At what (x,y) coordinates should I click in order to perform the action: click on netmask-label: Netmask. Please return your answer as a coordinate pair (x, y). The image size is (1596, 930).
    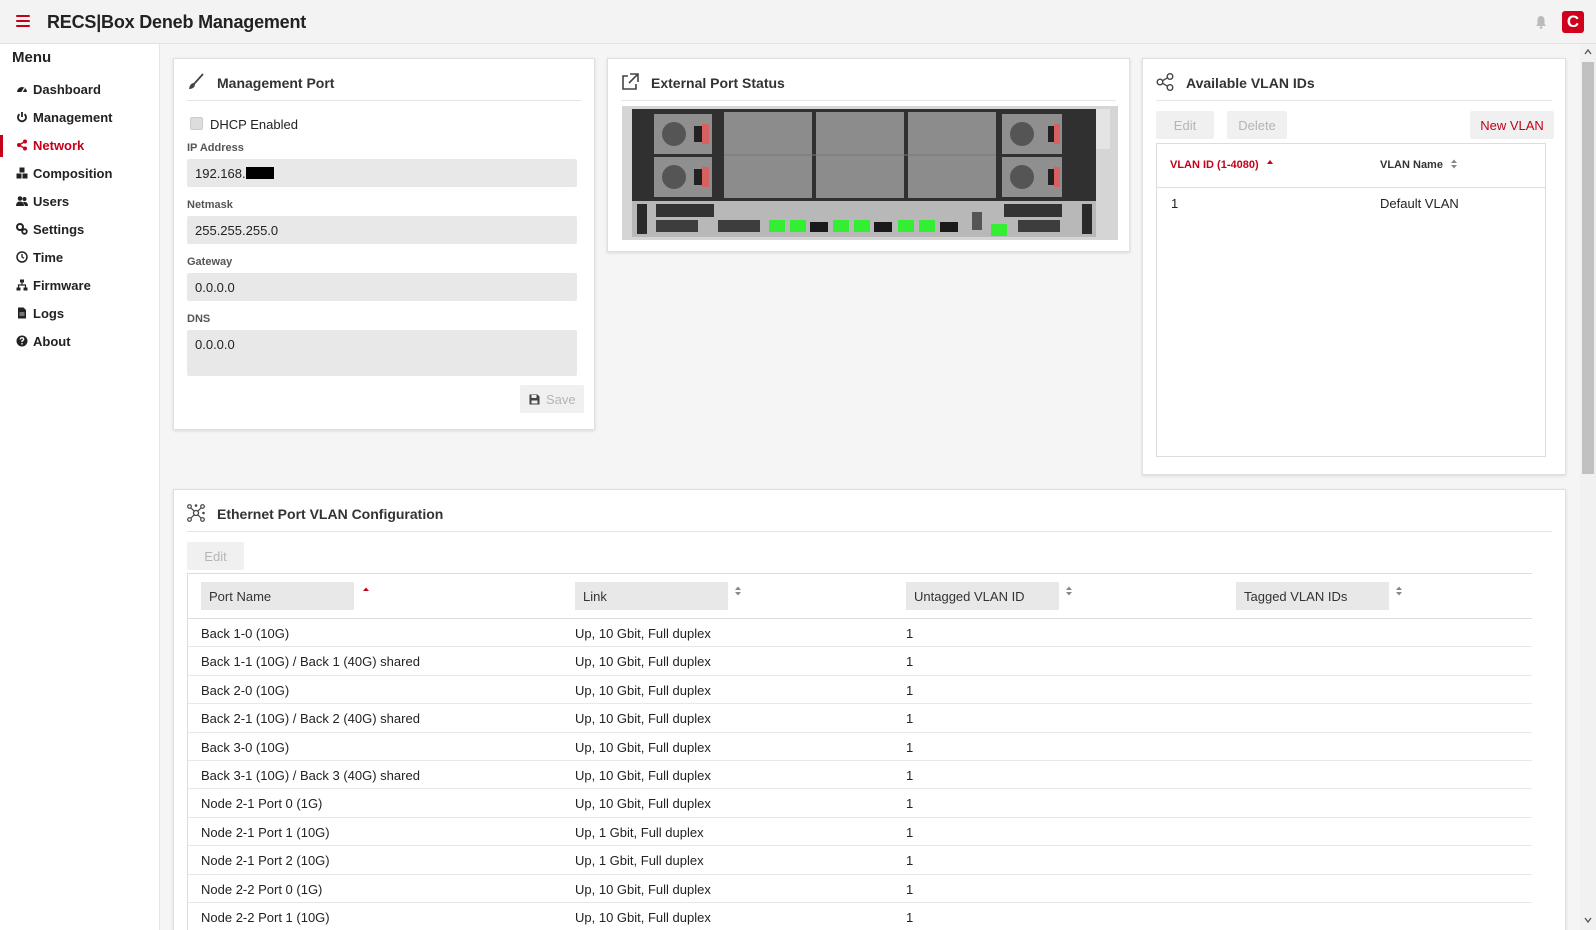
    Looking at the image, I should click on (210, 205).